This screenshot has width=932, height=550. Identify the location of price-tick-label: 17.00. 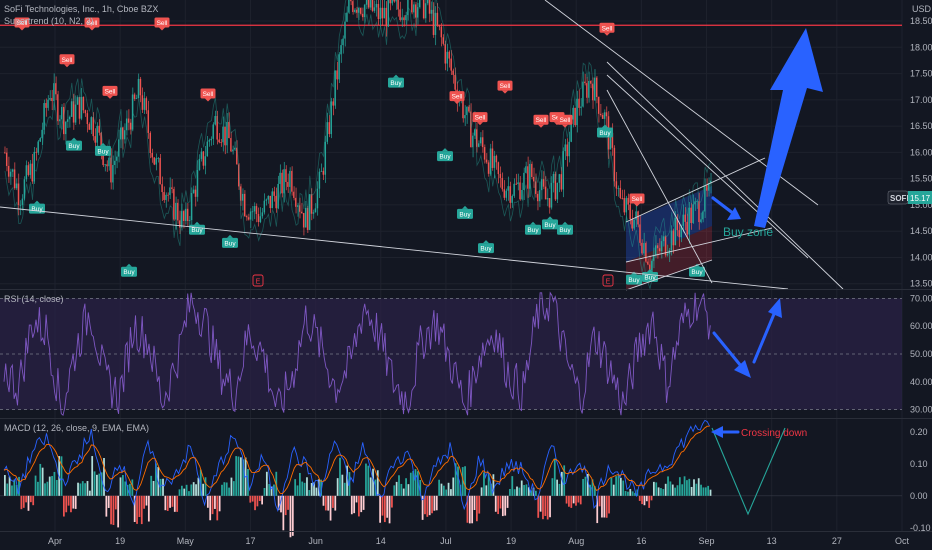
(921, 100).